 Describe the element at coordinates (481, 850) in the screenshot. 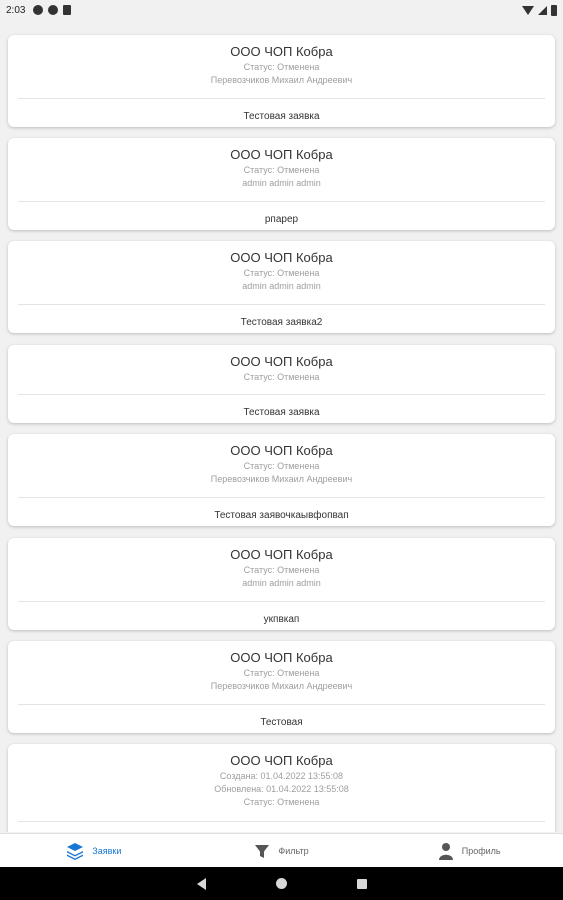

I see `nav-profile-label: Профиль` at that location.